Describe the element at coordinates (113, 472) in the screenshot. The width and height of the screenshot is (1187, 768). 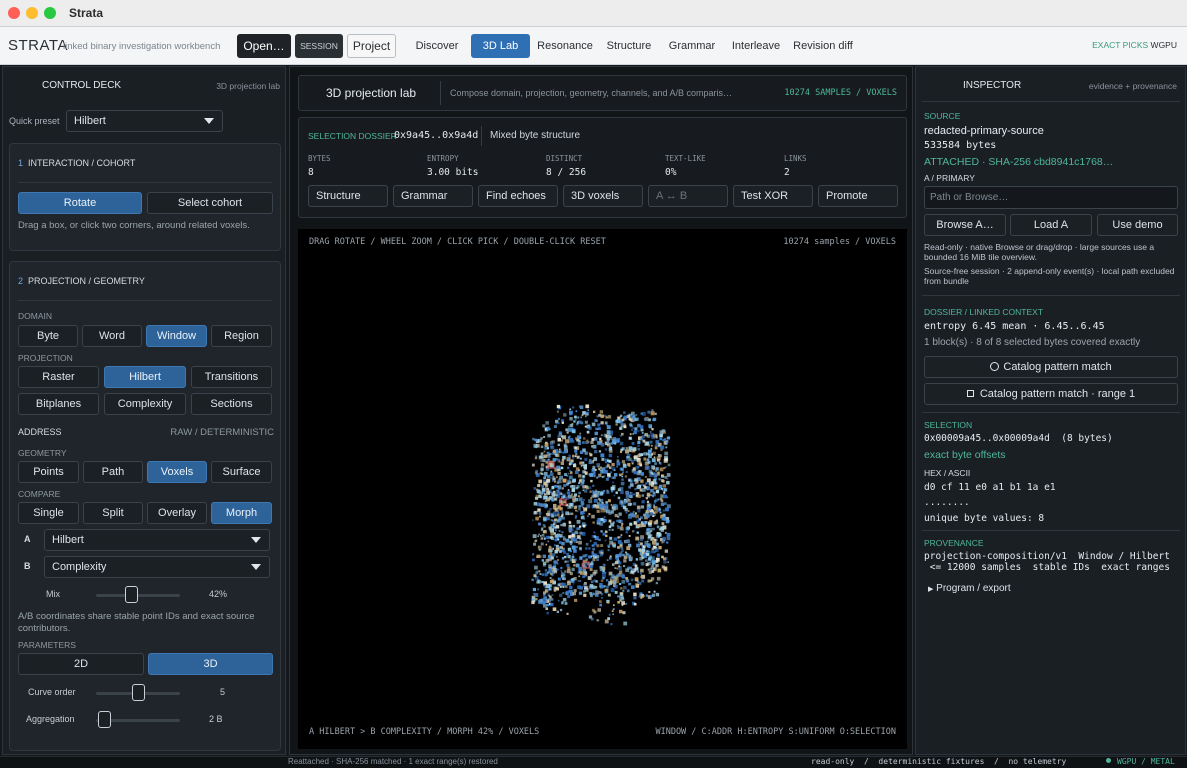
I see `geometry-path-button: Path` at that location.